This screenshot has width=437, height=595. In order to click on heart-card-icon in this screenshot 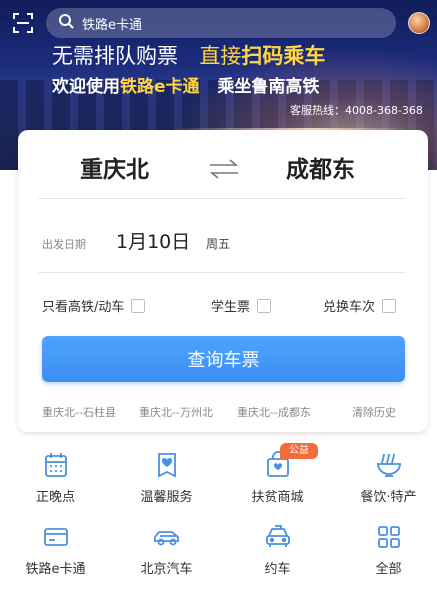, I will do `click(167, 465)`.